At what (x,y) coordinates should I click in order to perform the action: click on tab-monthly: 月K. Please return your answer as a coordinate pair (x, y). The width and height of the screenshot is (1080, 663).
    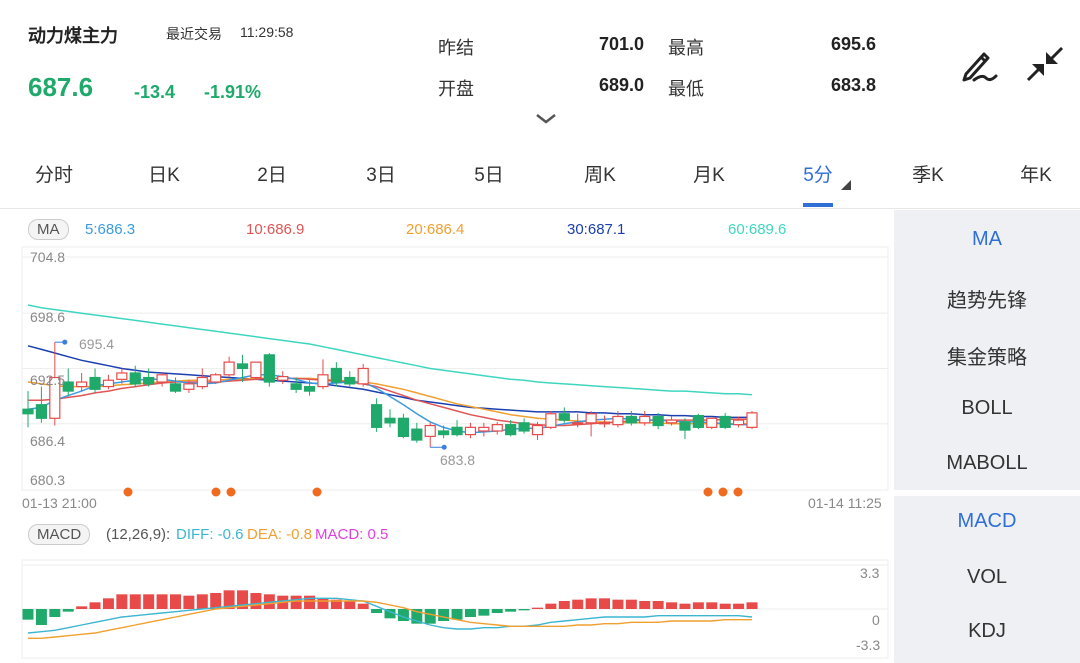
    Looking at the image, I should click on (709, 173).